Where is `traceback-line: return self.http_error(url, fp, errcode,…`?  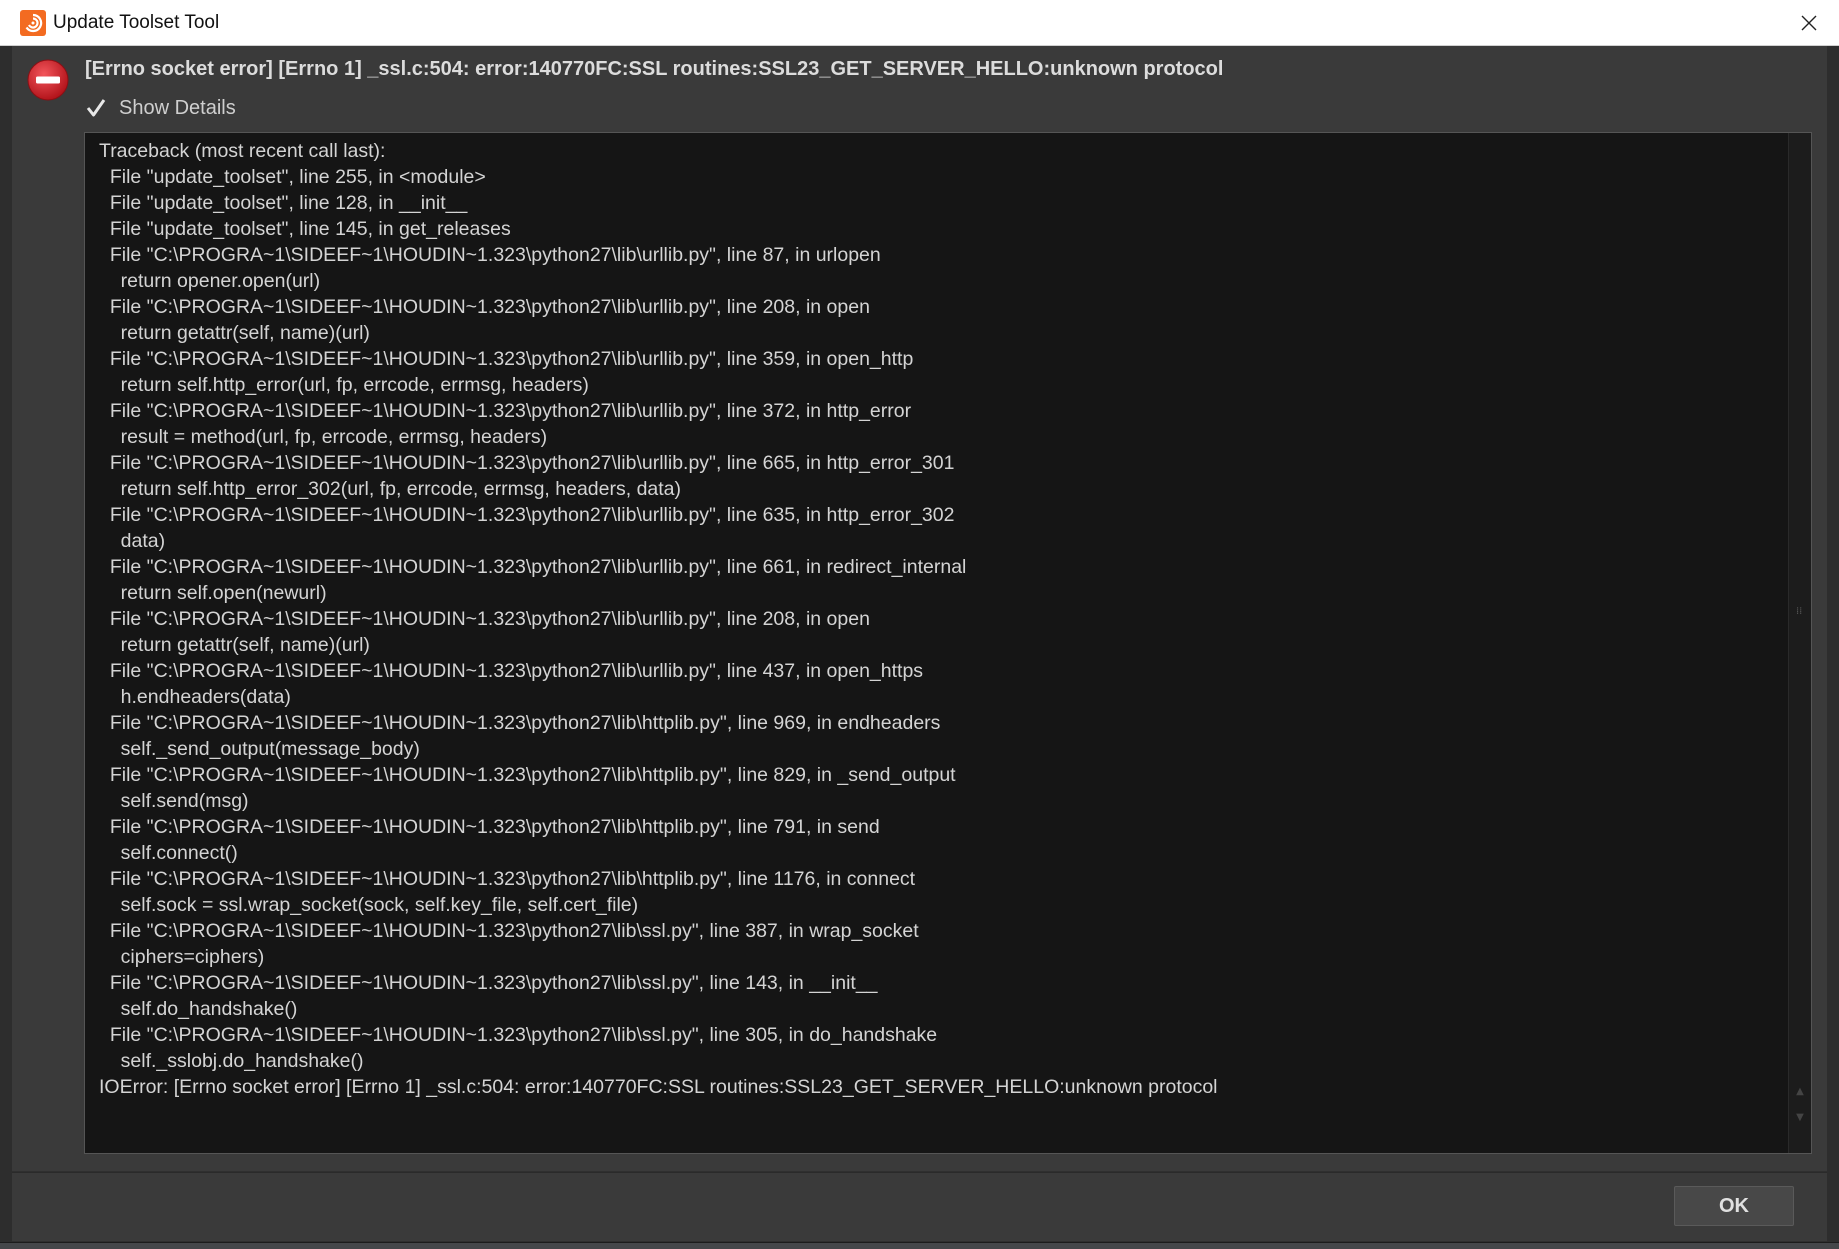
traceback-line: return self.http_error(url, fp, errcode,… is located at coordinates (344, 385).